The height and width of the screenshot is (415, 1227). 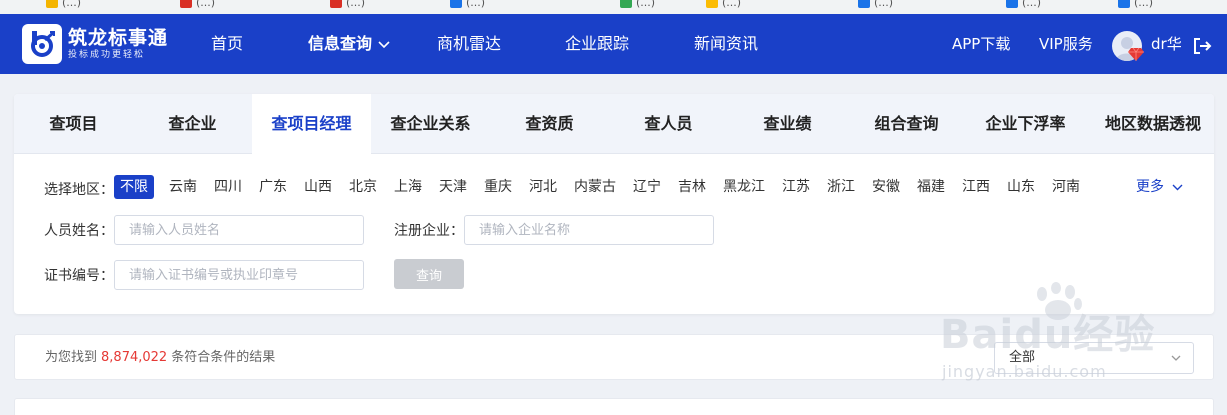 I want to click on results-summary: 为您找到 8,874,022 条符合条件的结果, so click(x=160, y=357).